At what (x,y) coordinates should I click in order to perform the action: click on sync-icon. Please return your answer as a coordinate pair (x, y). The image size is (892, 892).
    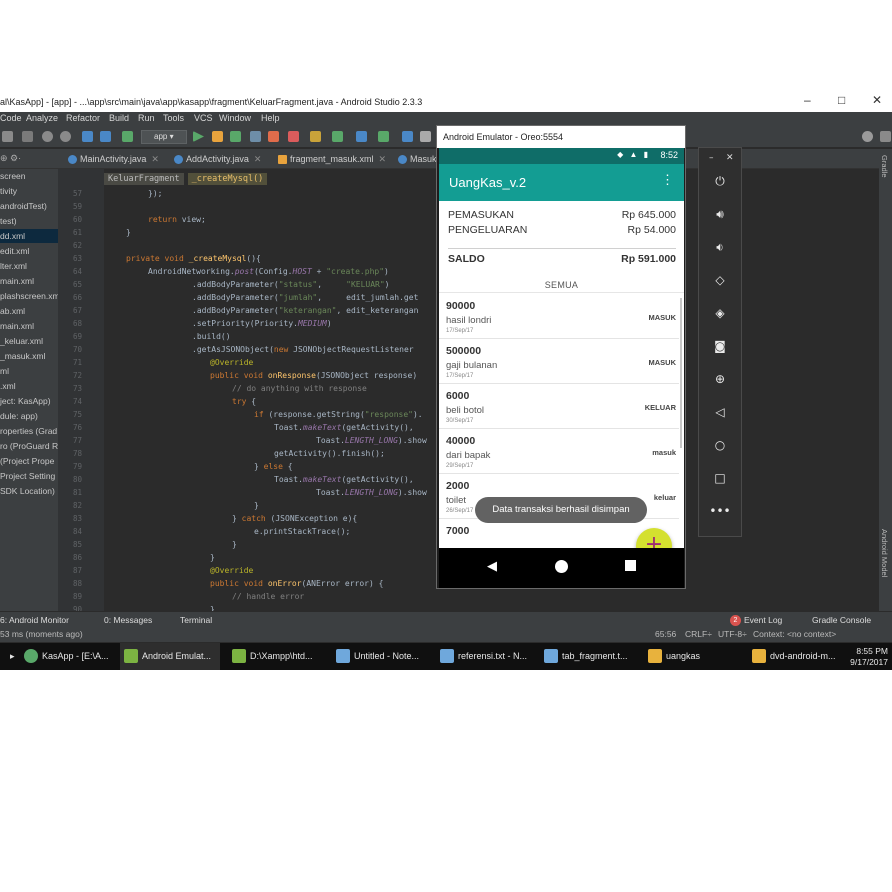
    Looking at the image, I should click on (315, 136).